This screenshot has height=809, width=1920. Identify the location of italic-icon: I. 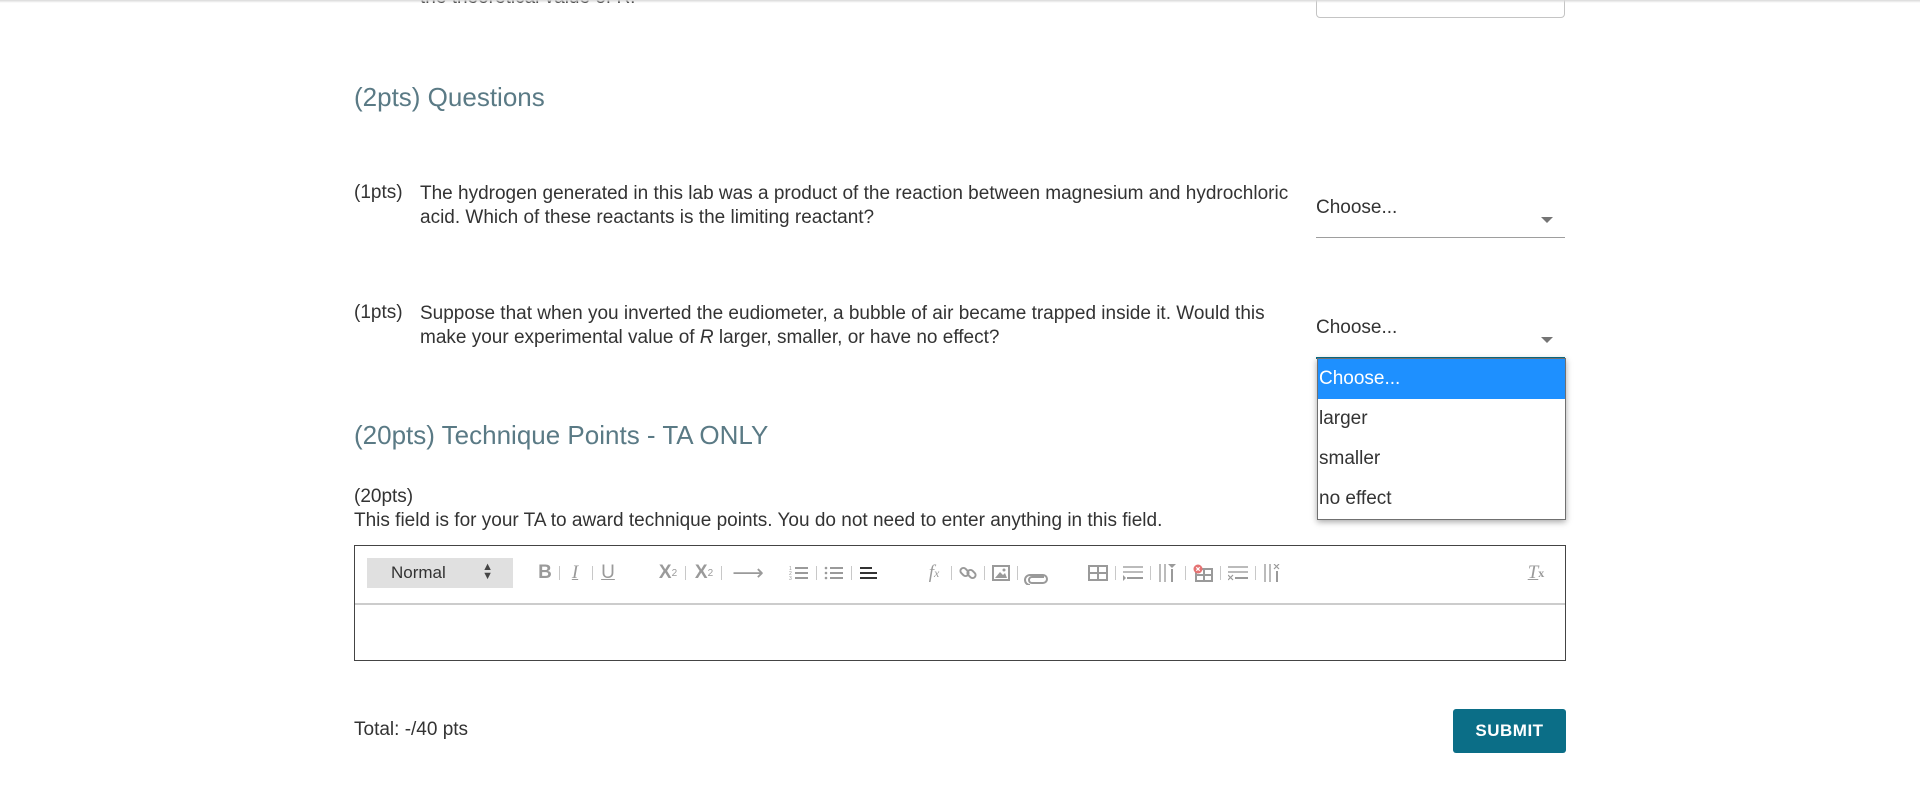
(575, 573).